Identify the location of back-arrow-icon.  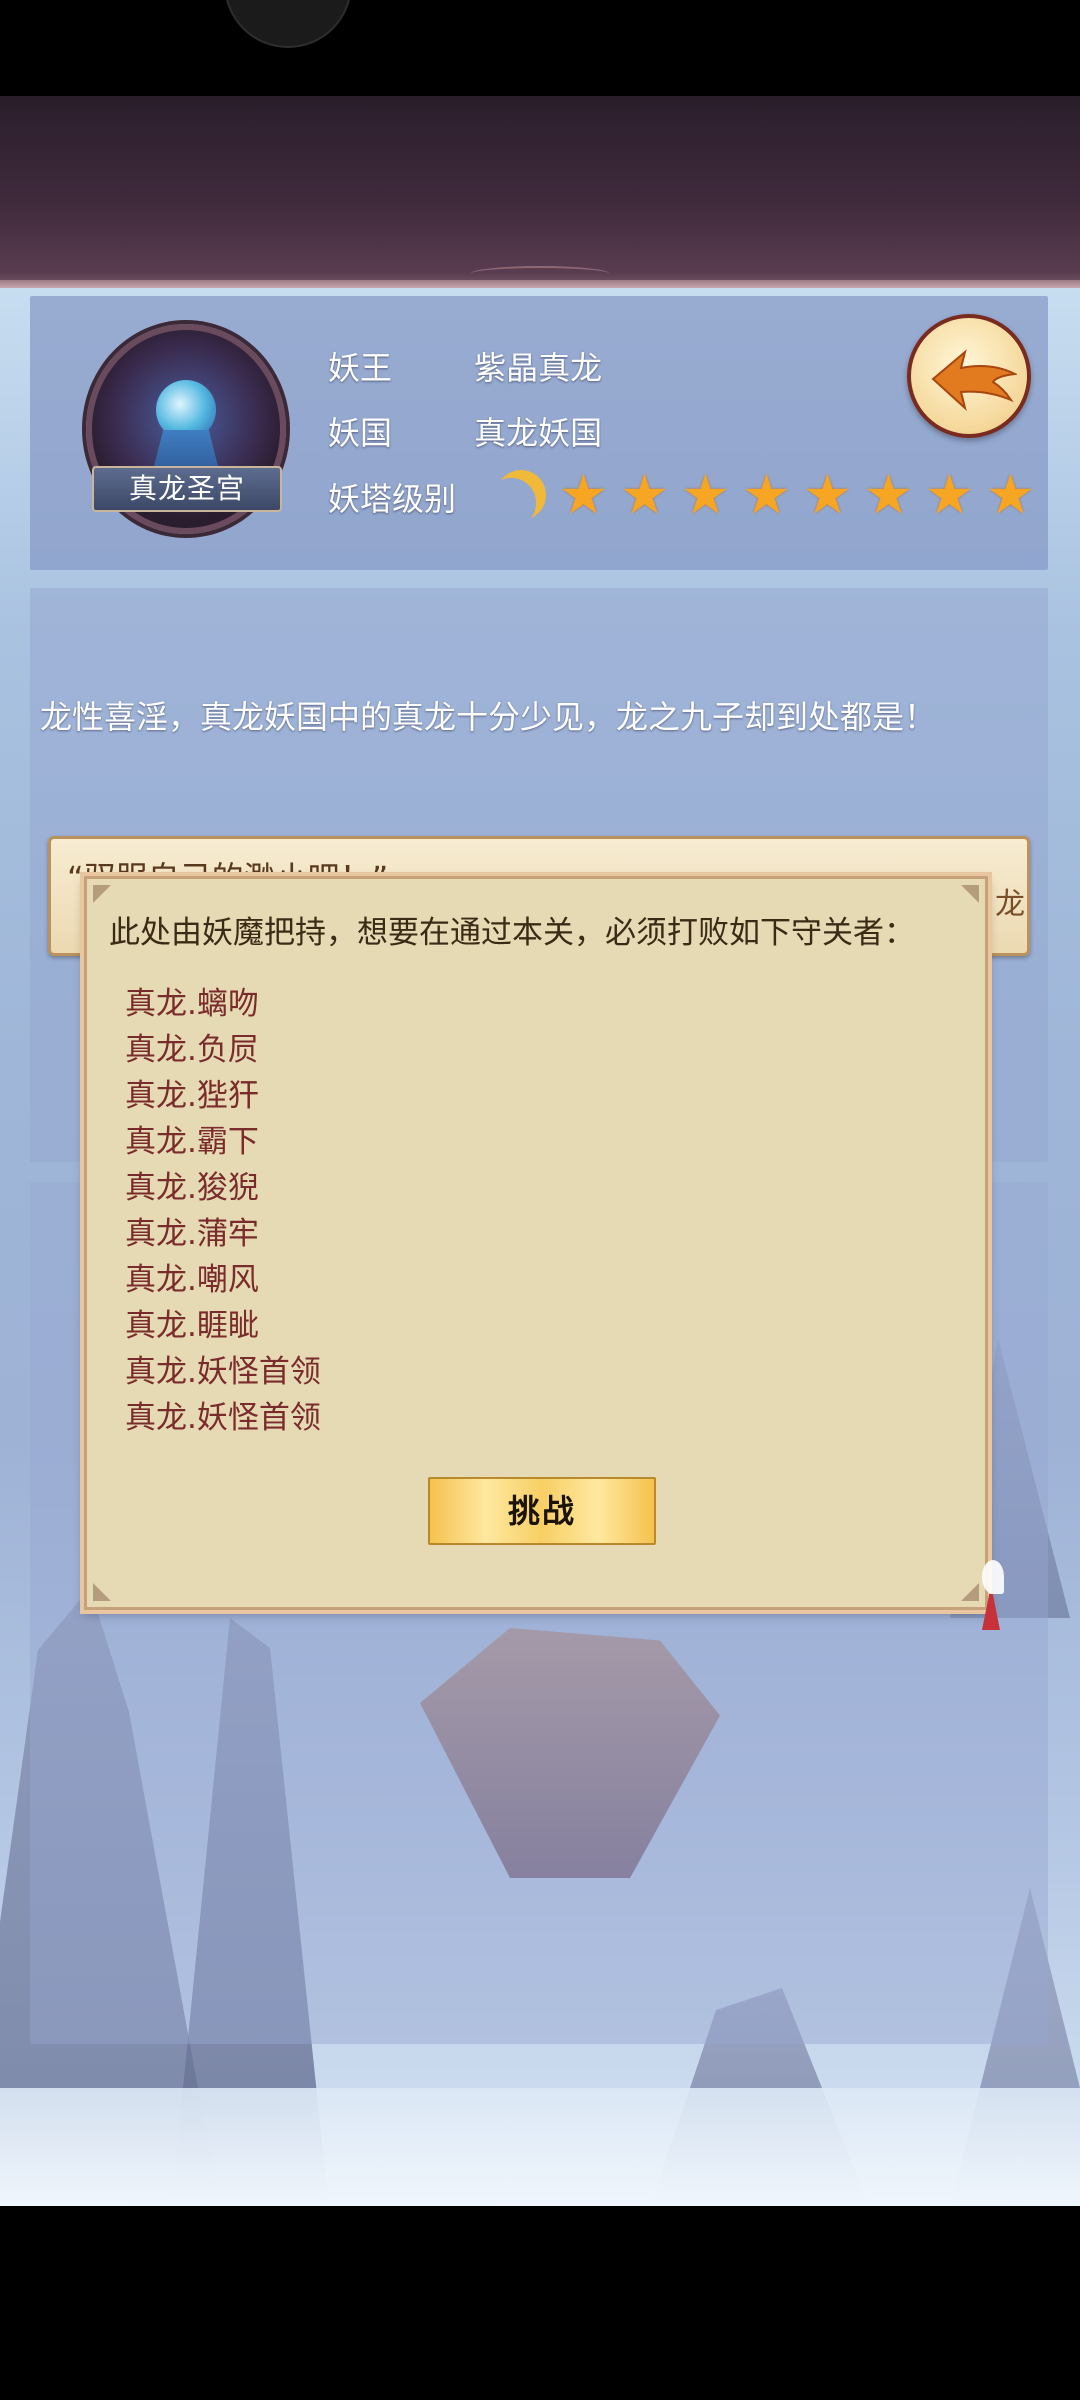
(974, 380).